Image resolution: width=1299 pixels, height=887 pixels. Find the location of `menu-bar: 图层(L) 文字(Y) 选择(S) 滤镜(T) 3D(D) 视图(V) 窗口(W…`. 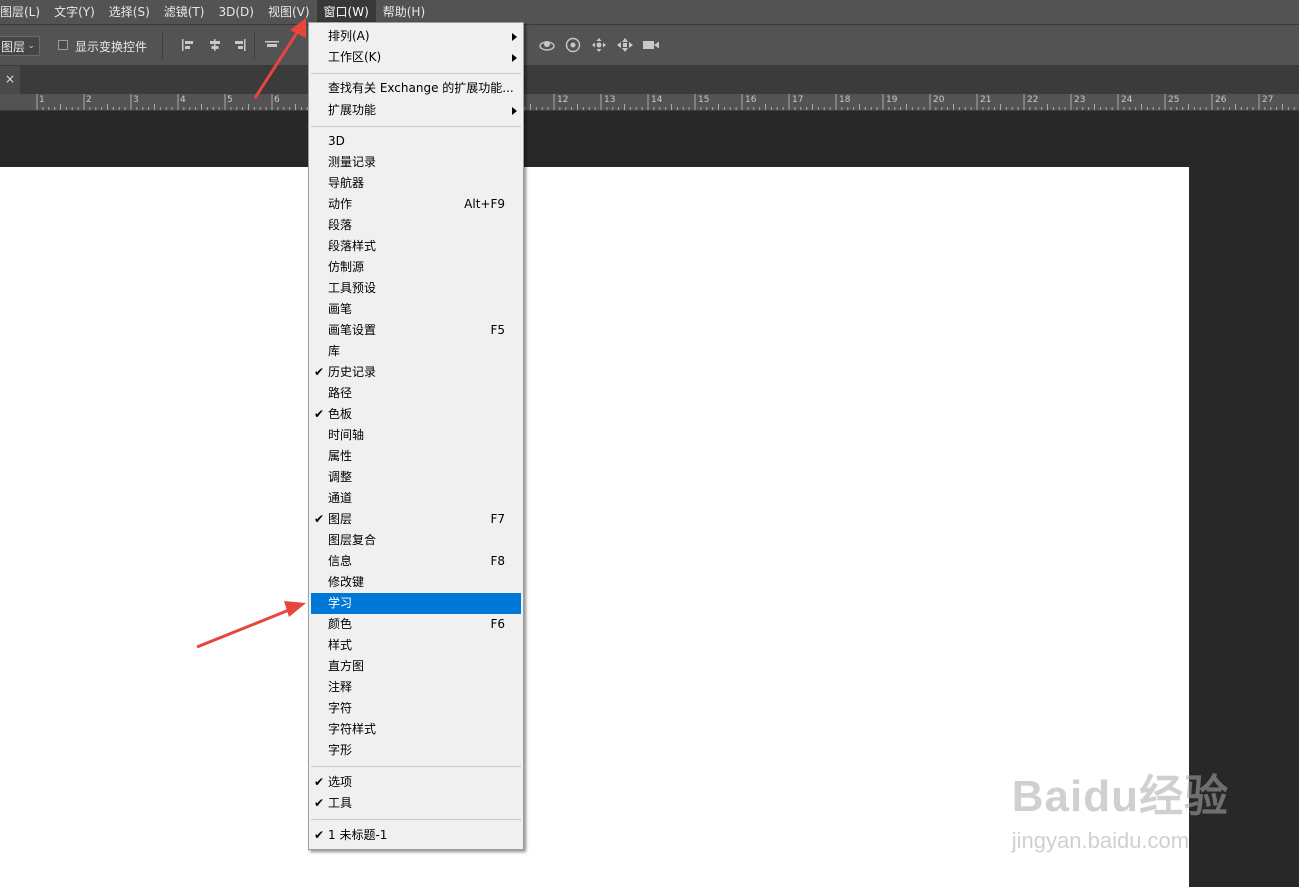

menu-bar: 图层(L) 文字(Y) 选择(S) 滤镜(T) 3D(D) 视图(V) 窗口(W… is located at coordinates (649, 12).